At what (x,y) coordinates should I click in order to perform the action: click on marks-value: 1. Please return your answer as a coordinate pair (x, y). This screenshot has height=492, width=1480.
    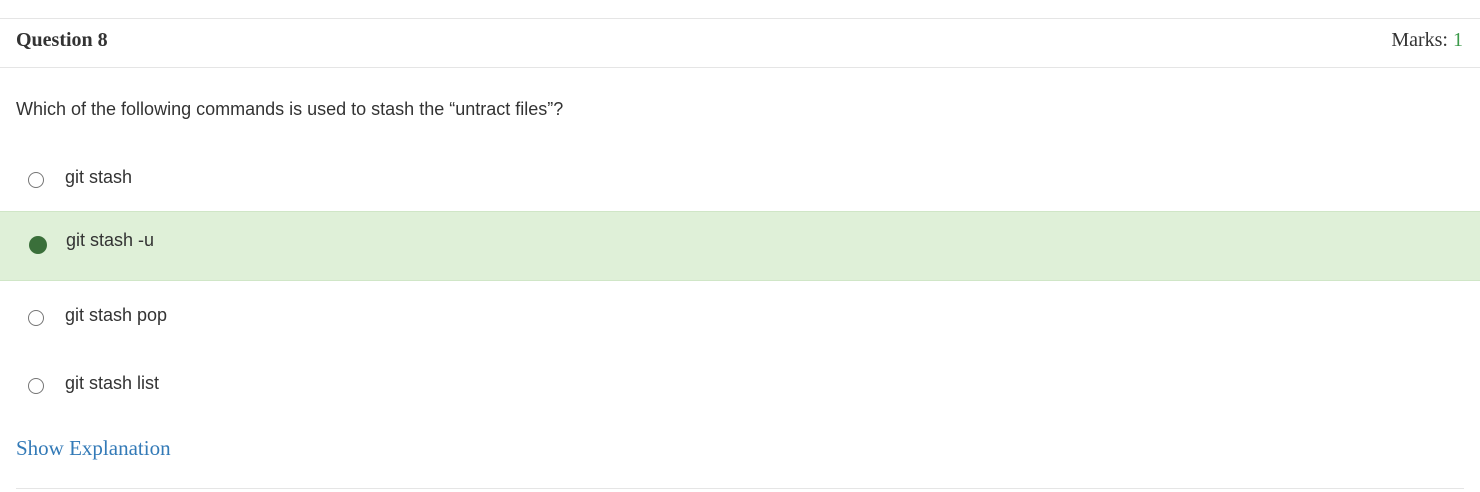
    Looking at the image, I should click on (1458, 40).